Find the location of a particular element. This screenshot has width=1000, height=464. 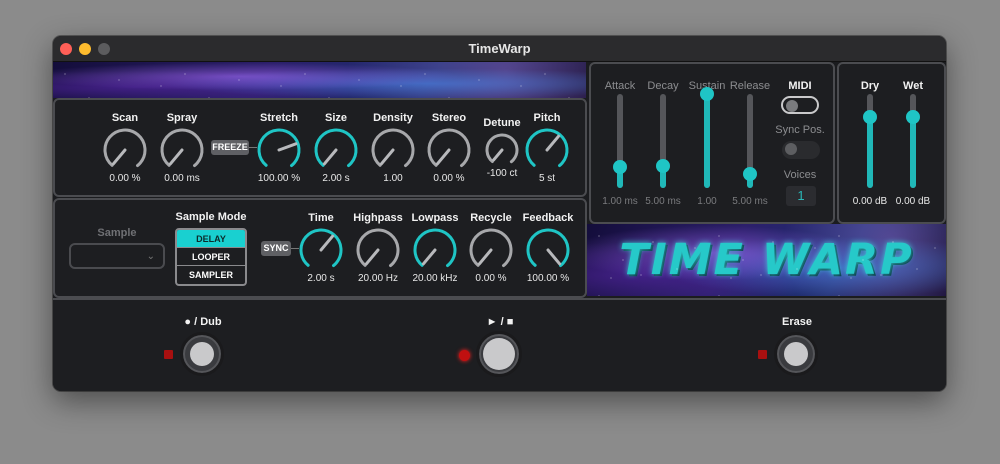

freeze-connector is located at coordinates (253, 147).